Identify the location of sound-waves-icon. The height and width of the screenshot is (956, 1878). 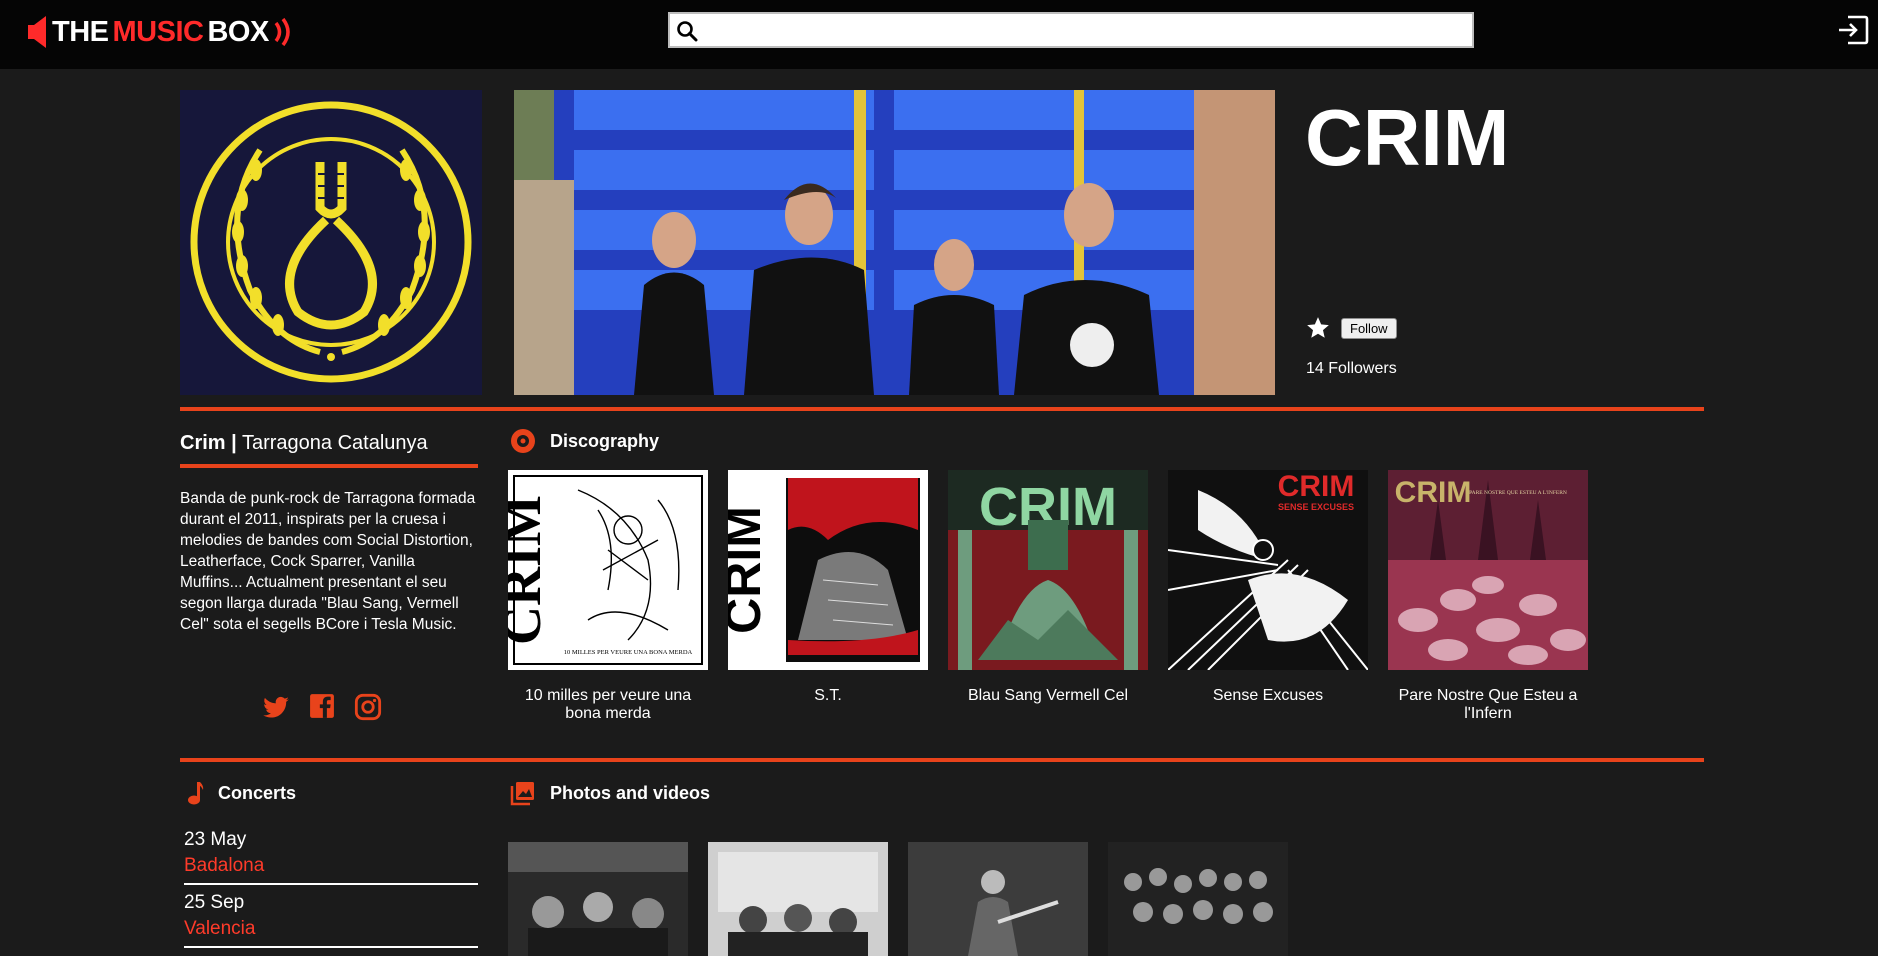
(282, 32).